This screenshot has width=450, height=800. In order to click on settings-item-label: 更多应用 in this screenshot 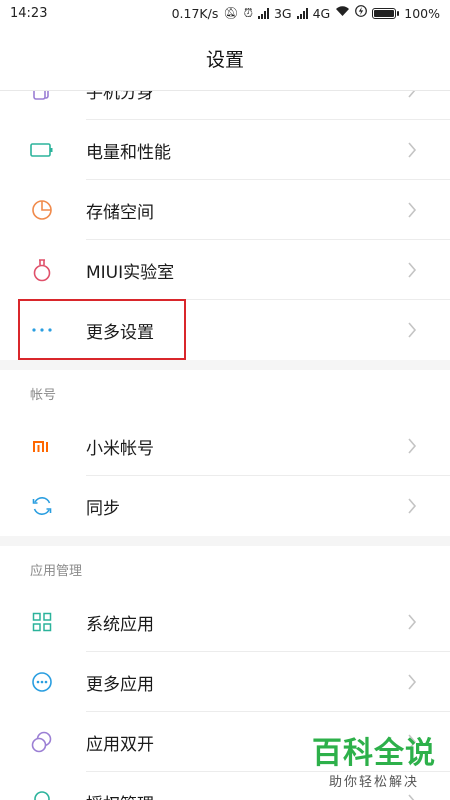, I will do `click(120, 684)`.